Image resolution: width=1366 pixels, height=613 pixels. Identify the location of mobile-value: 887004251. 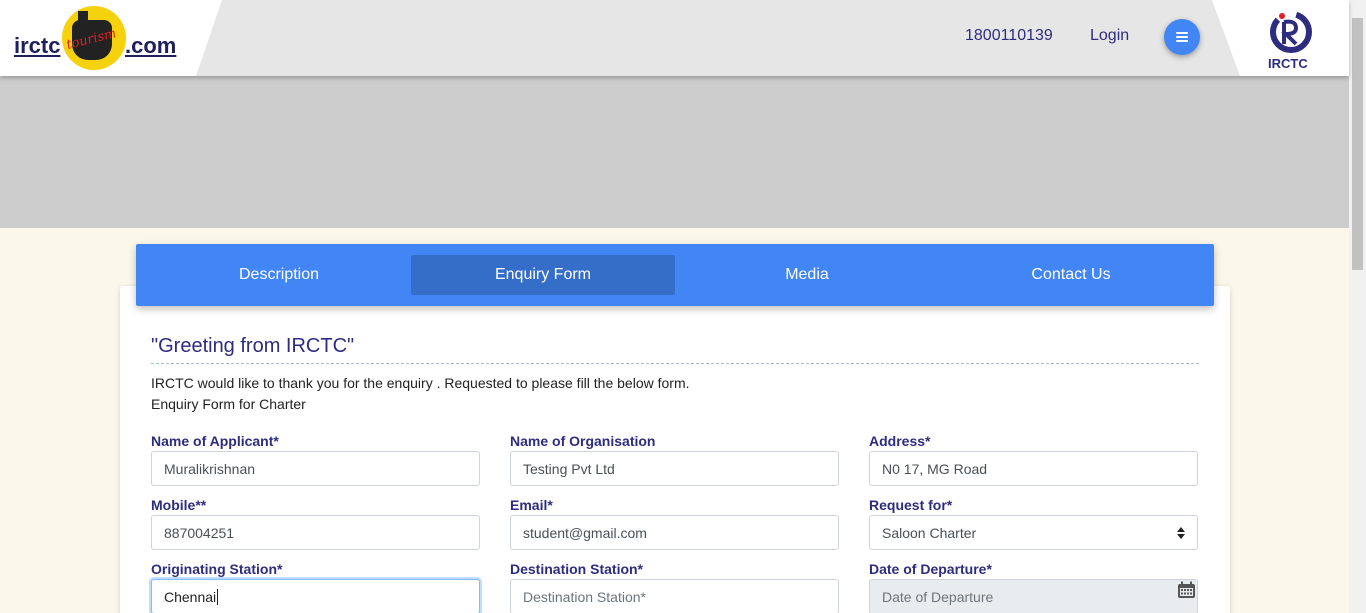
(199, 532).